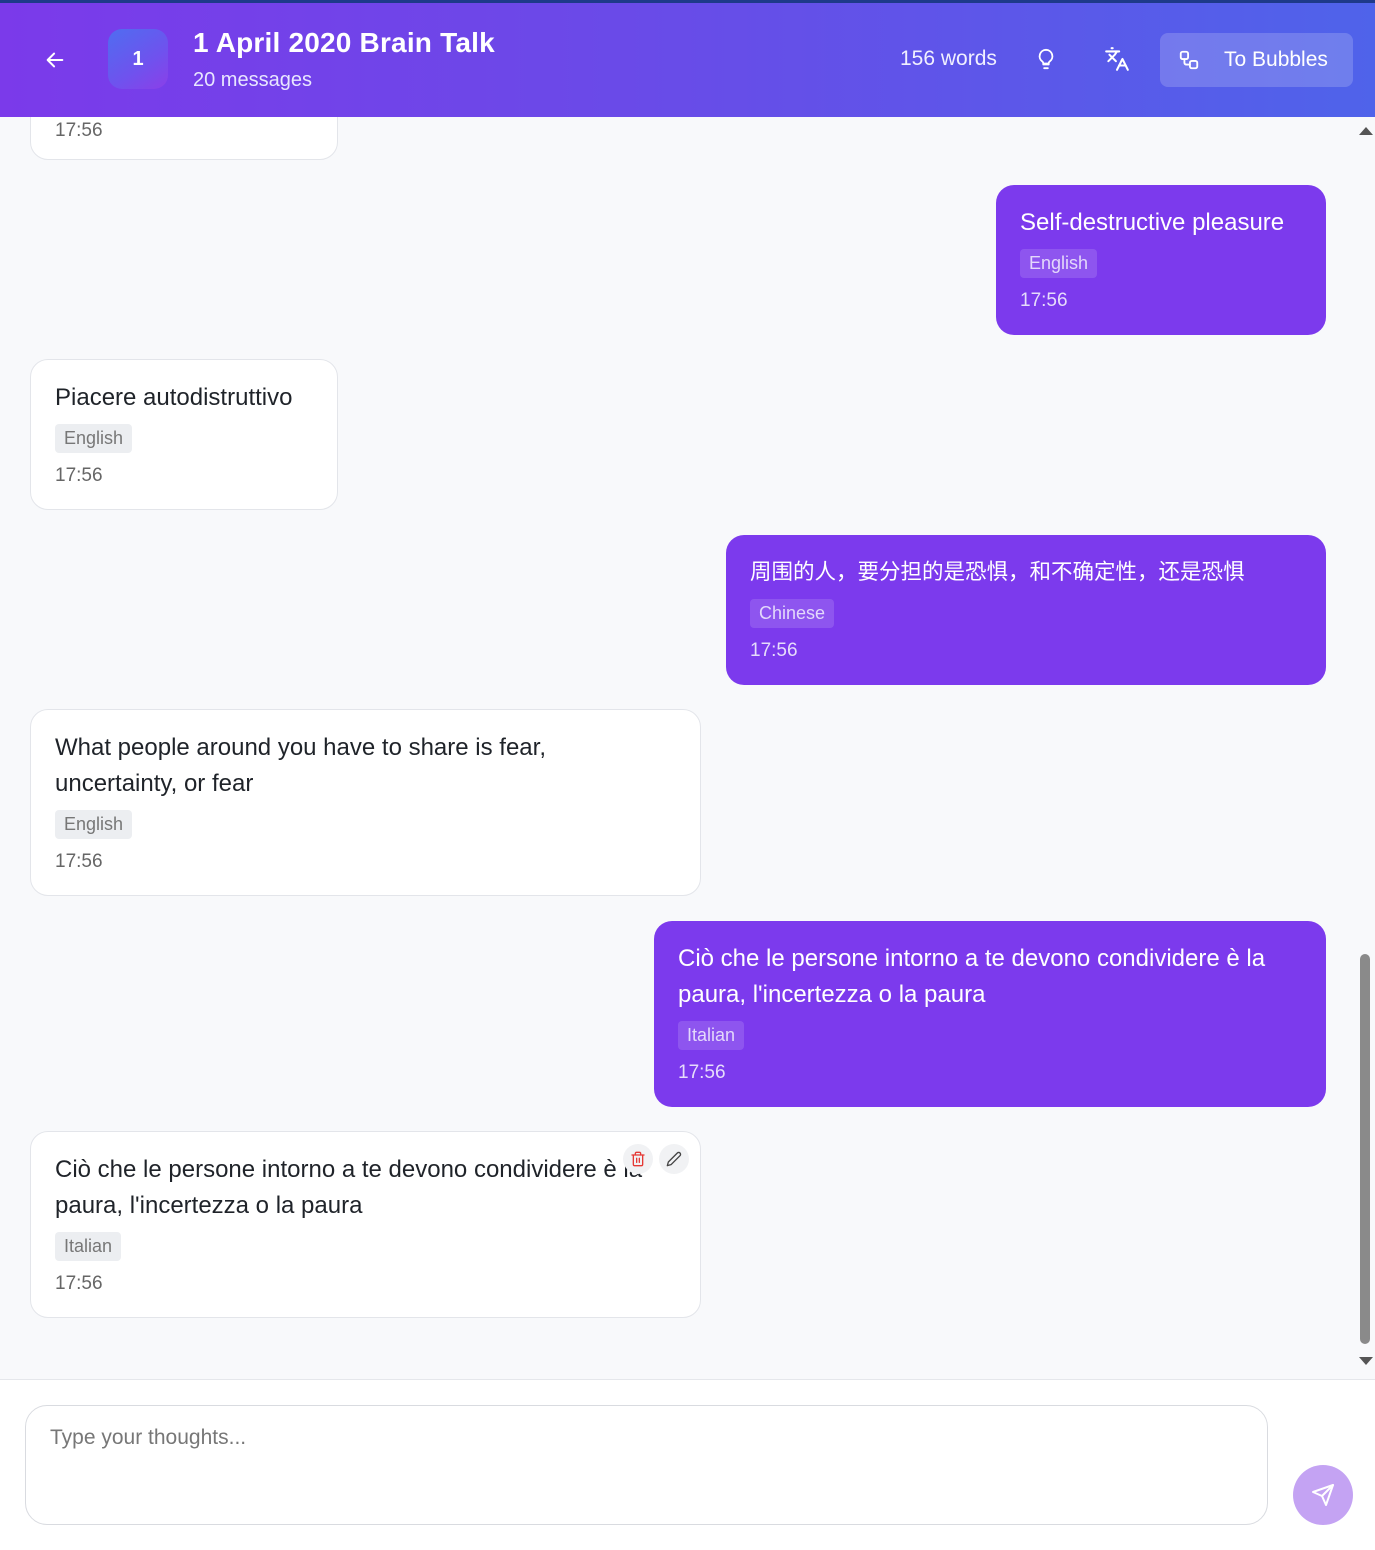 The width and height of the screenshot is (1375, 1550). I want to click on to-bubbles-label: To Bubbles, so click(1276, 59).